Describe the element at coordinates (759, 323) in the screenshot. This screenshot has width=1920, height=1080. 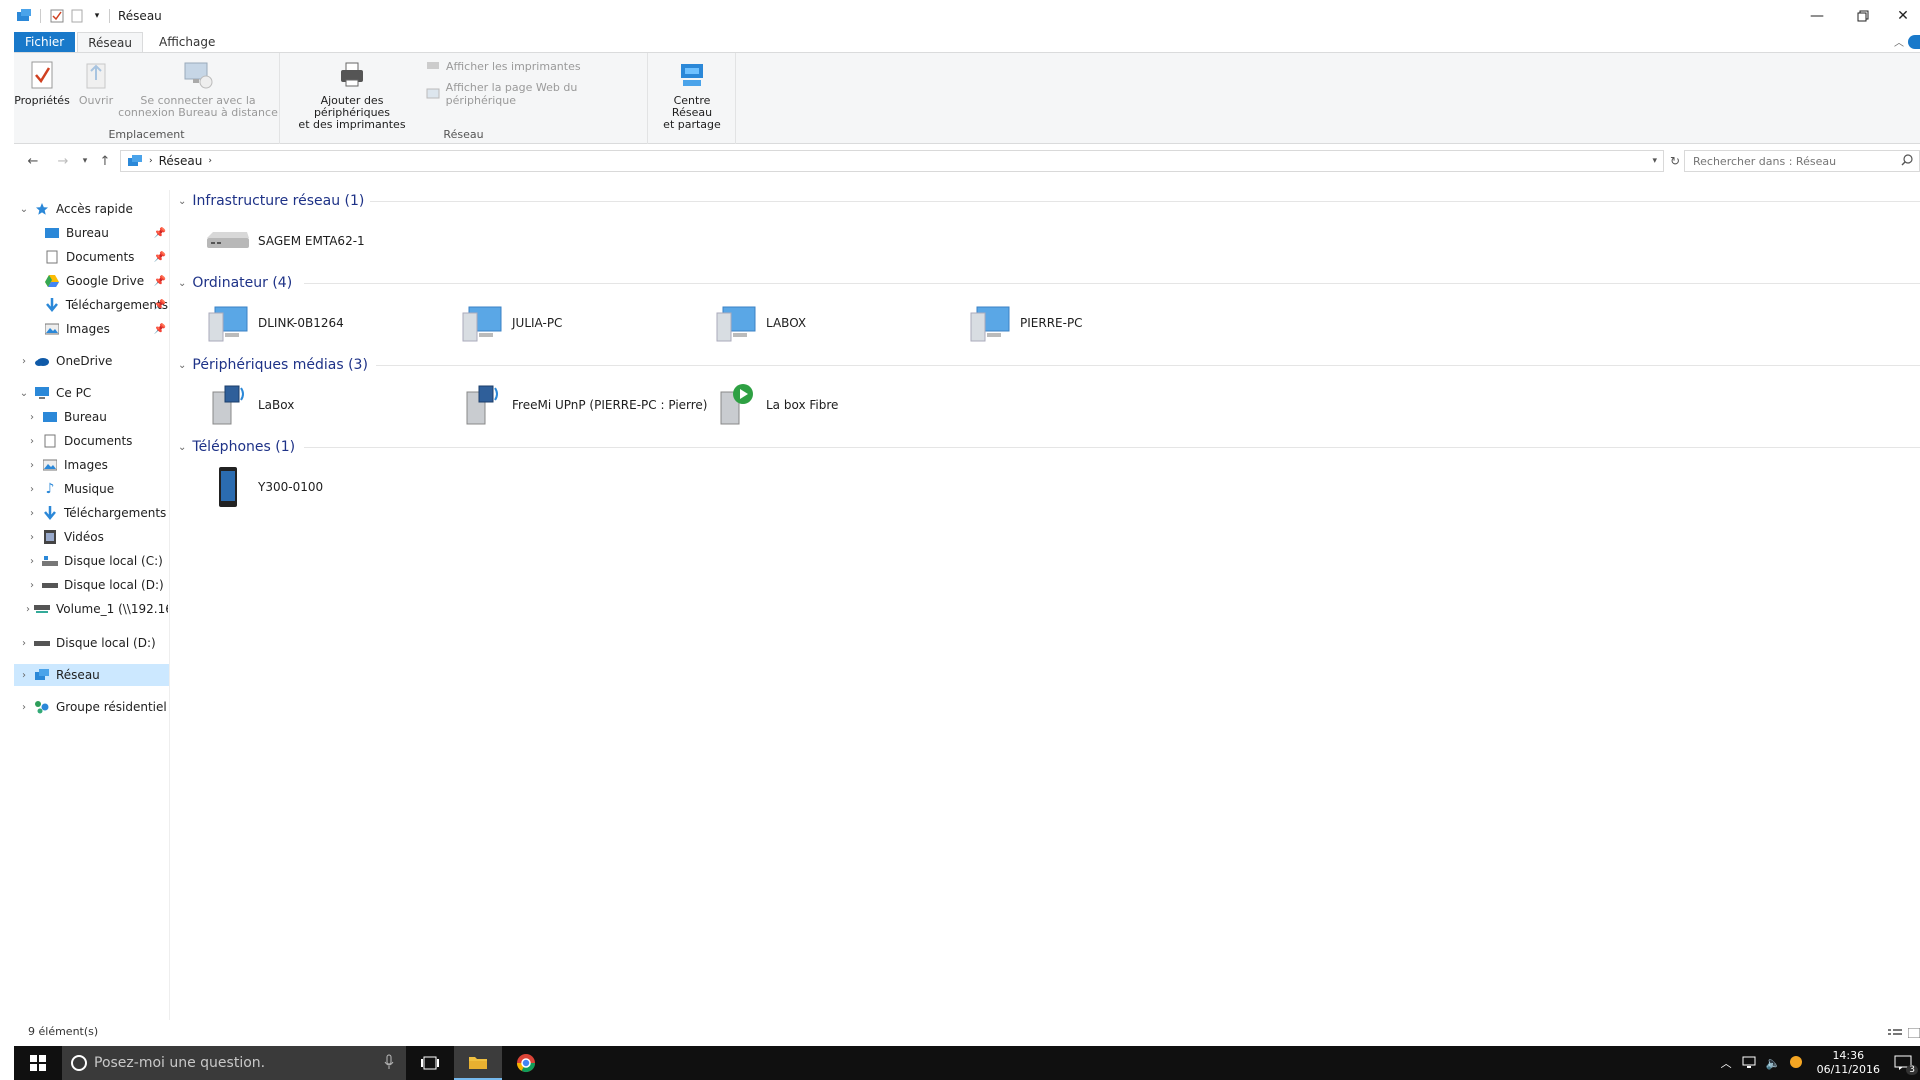
I see `computer-item: LABOX` at that location.